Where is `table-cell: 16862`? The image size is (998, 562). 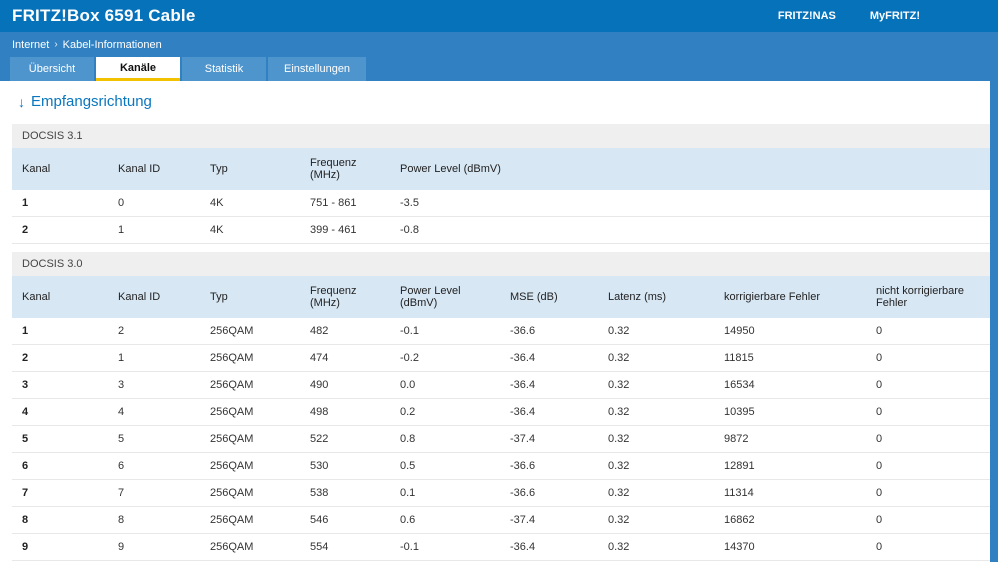
table-cell: 16862 is located at coordinates (790, 520).